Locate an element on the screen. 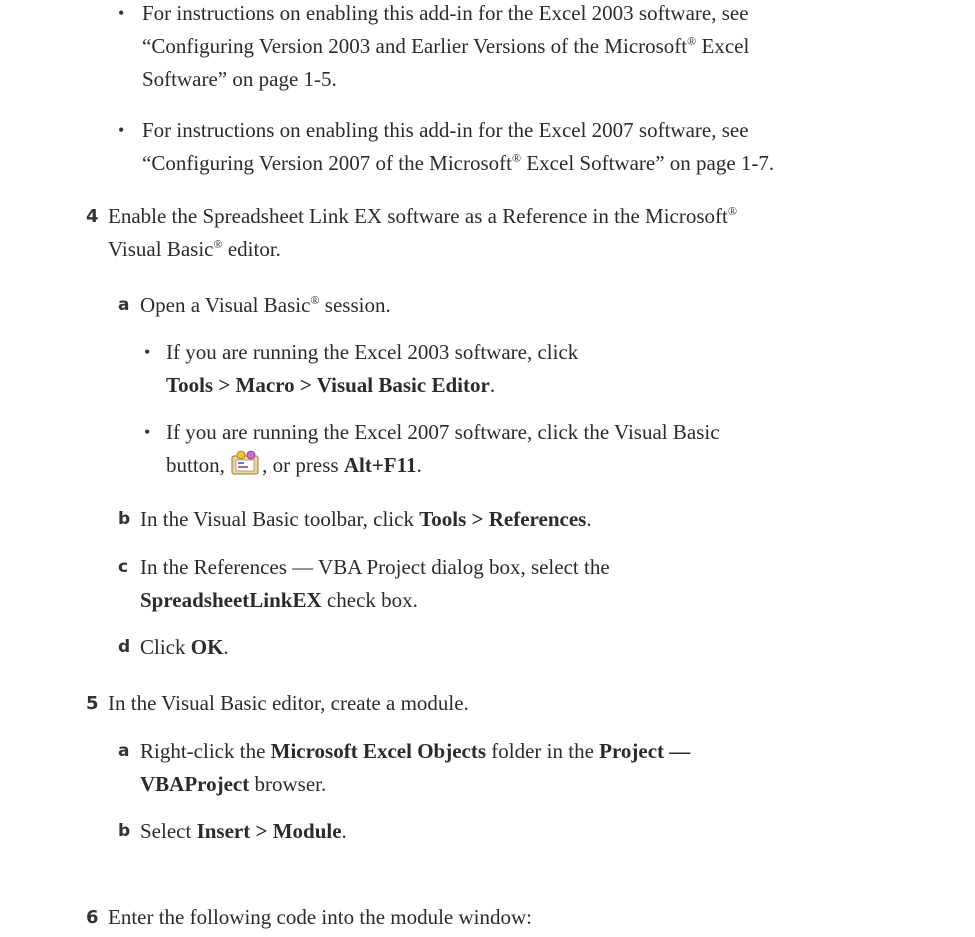 The height and width of the screenshot is (937, 975). shortcut-key: Alt+F11 is located at coordinates (380, 465).